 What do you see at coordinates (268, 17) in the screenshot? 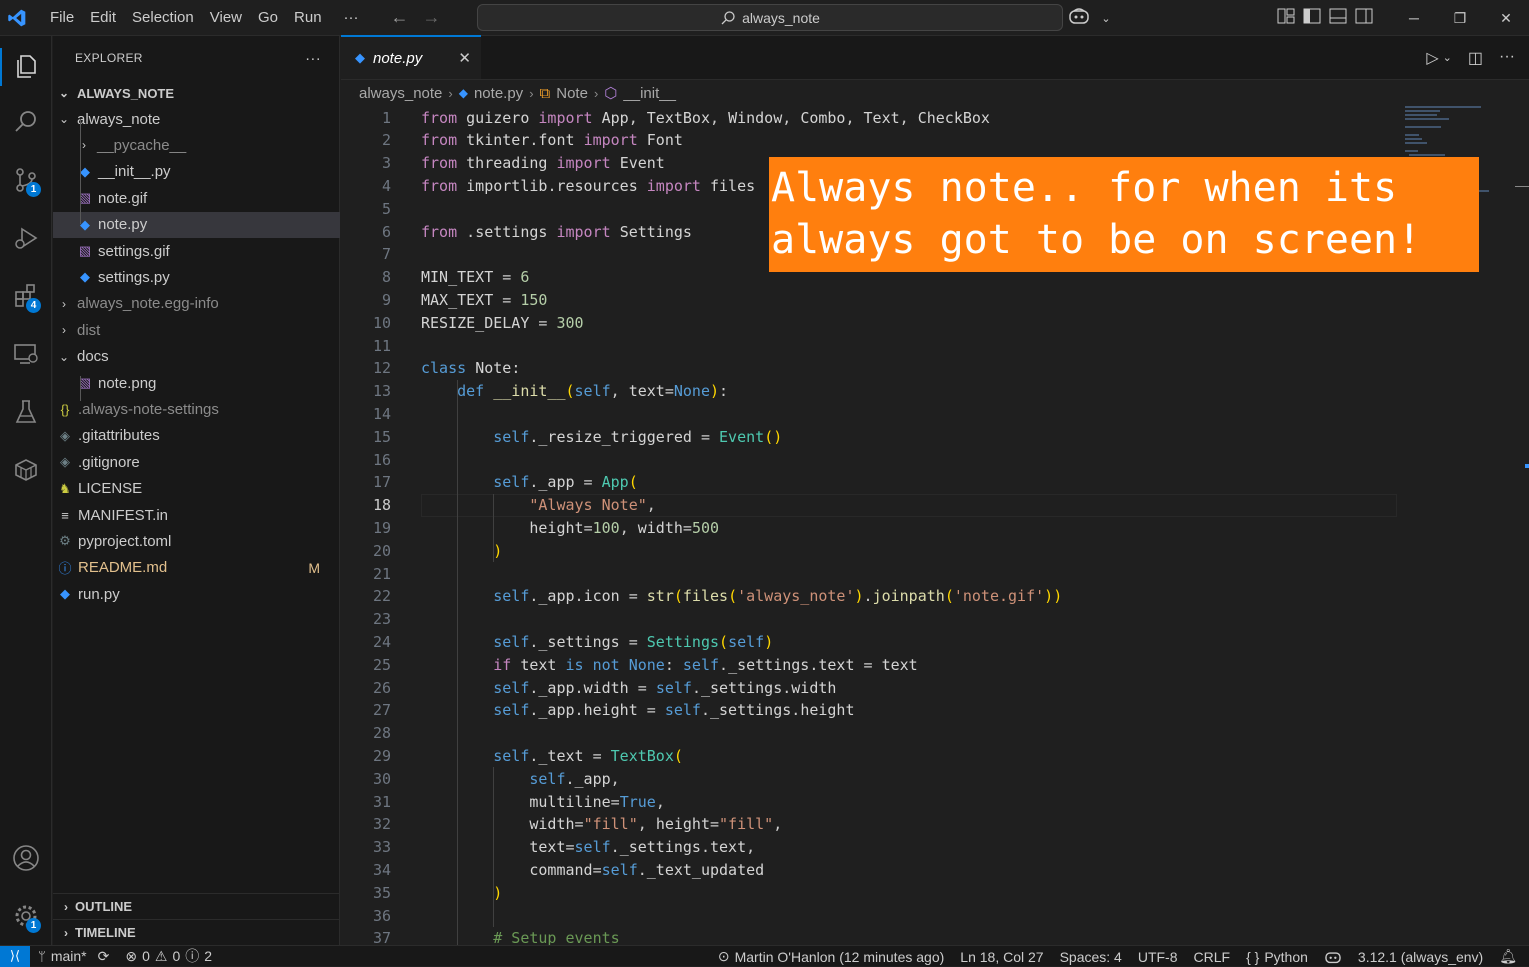
I see `menu-go: Go` at bounding box center [268, 17].